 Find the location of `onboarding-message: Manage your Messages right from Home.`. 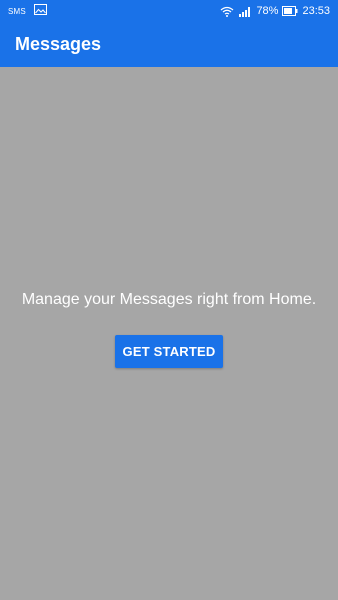

onboarding-message: Manage your Messages right from Home. is located at coordinates (169, 299).